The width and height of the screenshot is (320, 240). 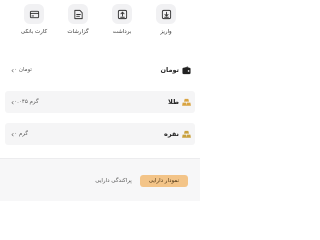 I want to click on withdraw-icon, so click(x=122, y=14).